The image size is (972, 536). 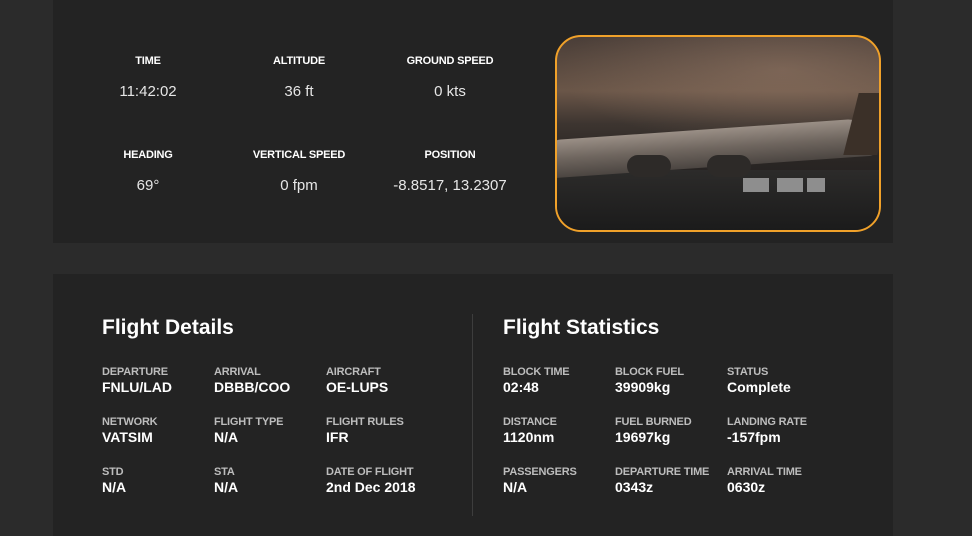 I want to click on field-label: ARRIVAL, so click(x=237, y=372).